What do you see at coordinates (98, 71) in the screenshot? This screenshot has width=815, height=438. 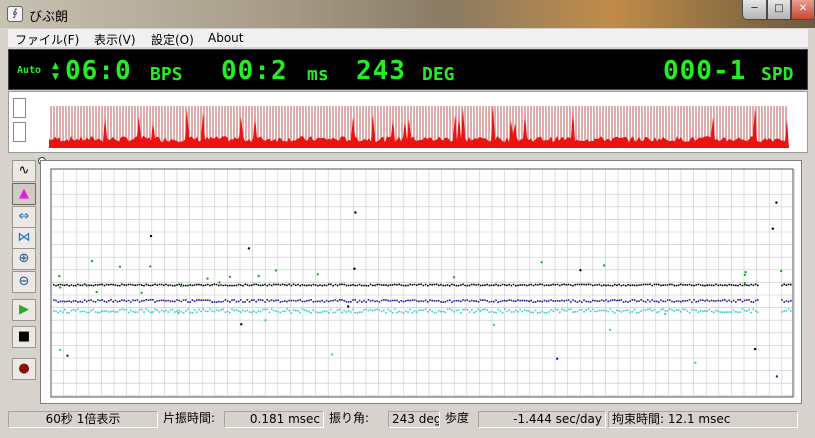 I see `bph-value: 06:0` at bounding box center [98, 71].